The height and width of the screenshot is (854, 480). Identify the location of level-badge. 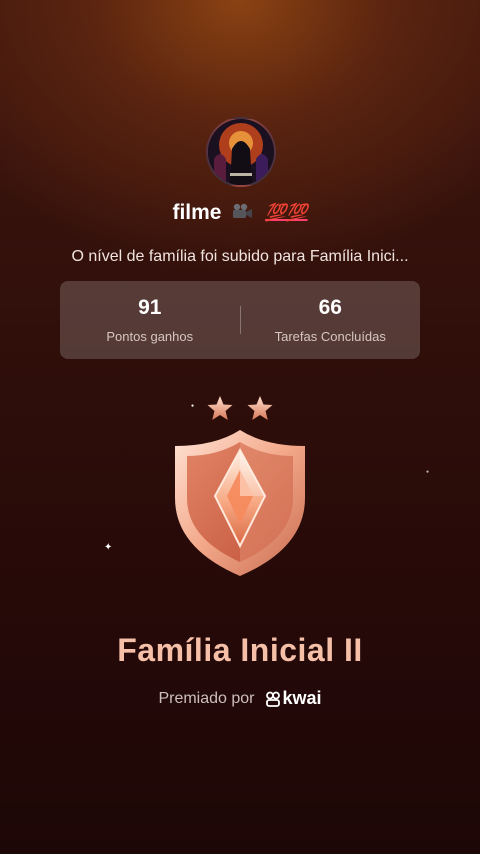
(240, 488).